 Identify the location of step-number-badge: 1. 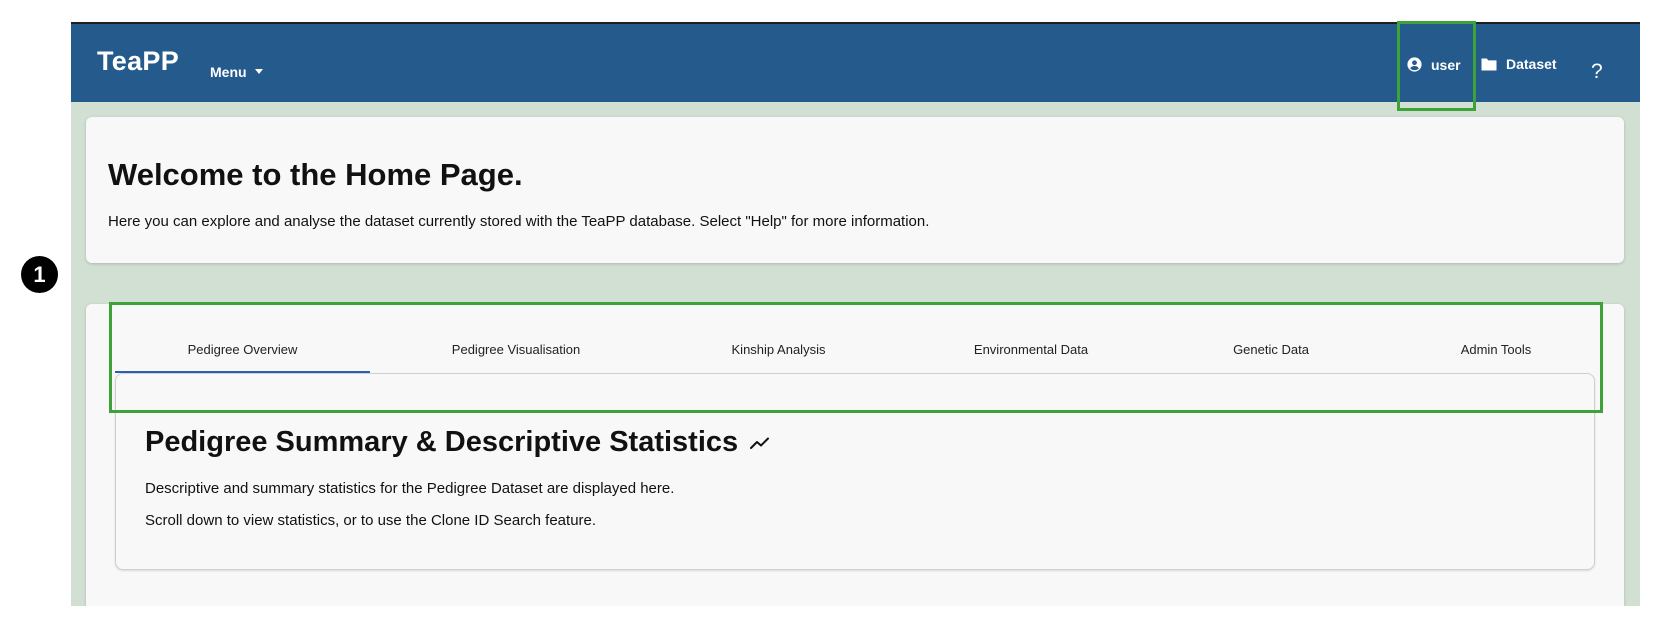
(39, 274).